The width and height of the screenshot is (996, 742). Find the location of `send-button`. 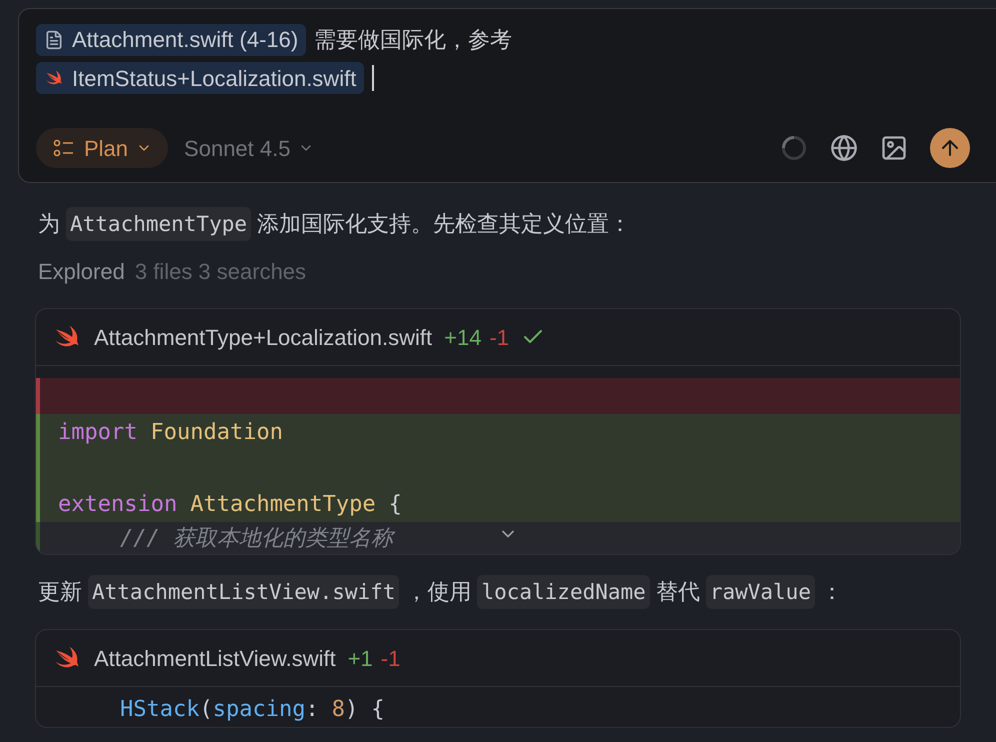

send-button is located at coordinates (950, 148).